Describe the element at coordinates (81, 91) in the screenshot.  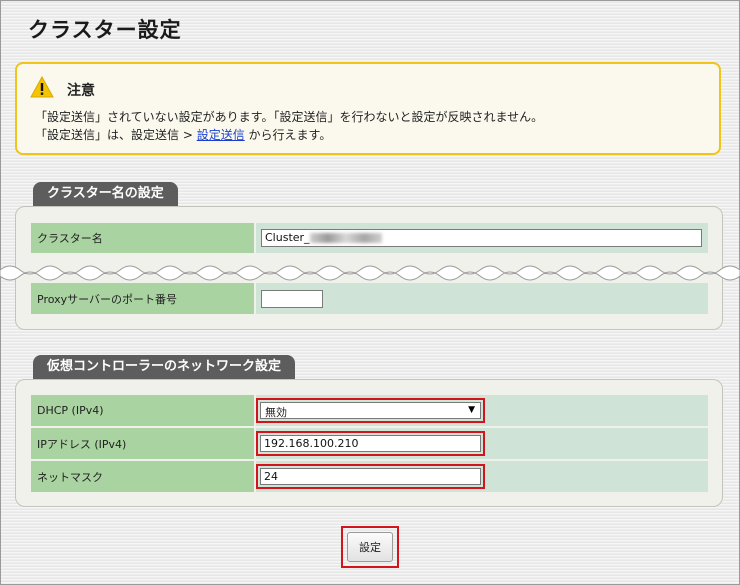
I see `notice-title: 注意` at that location.